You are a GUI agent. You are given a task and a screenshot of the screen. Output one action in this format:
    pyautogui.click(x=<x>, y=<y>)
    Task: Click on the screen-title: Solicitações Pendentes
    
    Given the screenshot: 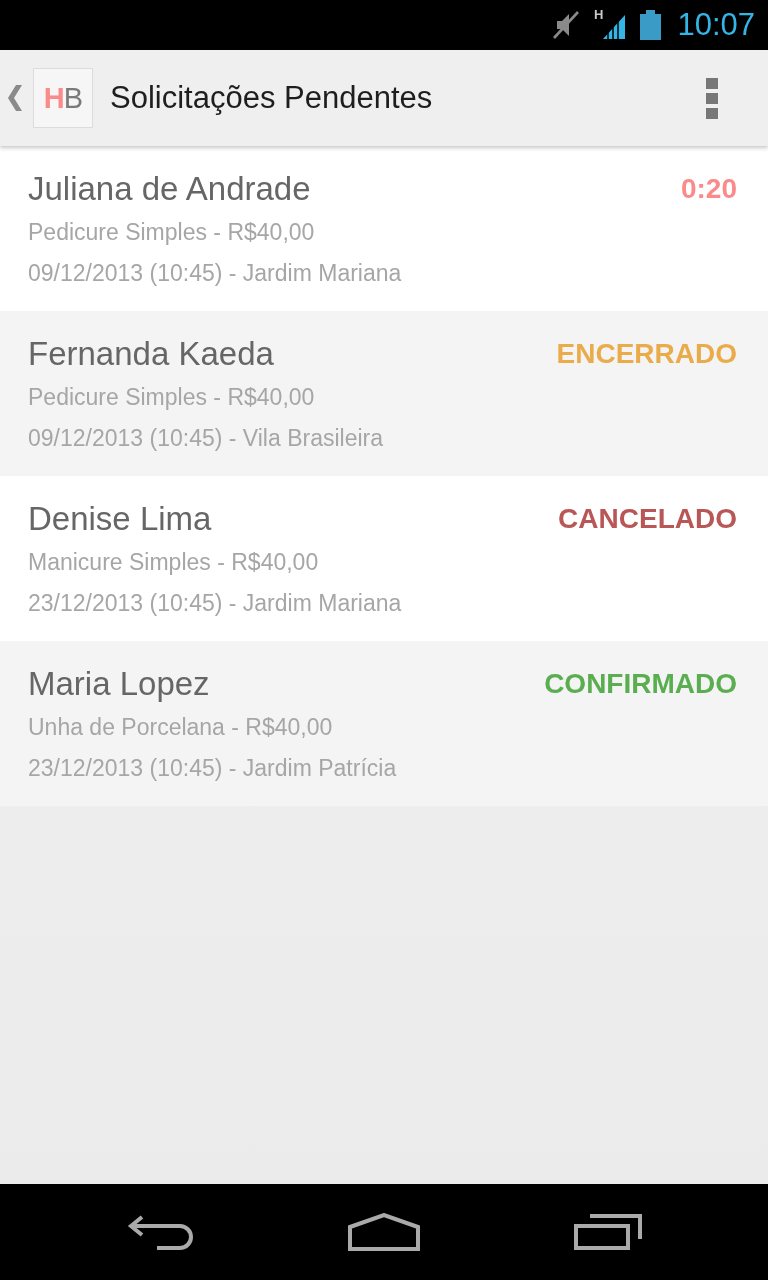 What is the action you would take?
    pyautogui.click(x=272, y=98)
    